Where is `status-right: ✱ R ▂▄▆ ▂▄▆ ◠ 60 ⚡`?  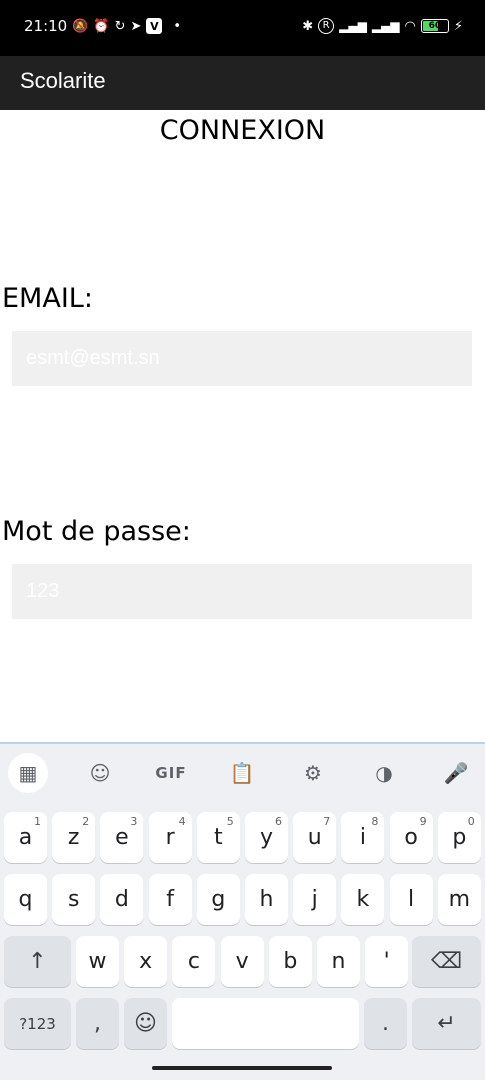 status-right: ✱ R ▂▄▆ ▂▄▆ ◠ 60 ⚡ is located at coordinates (382, 26).